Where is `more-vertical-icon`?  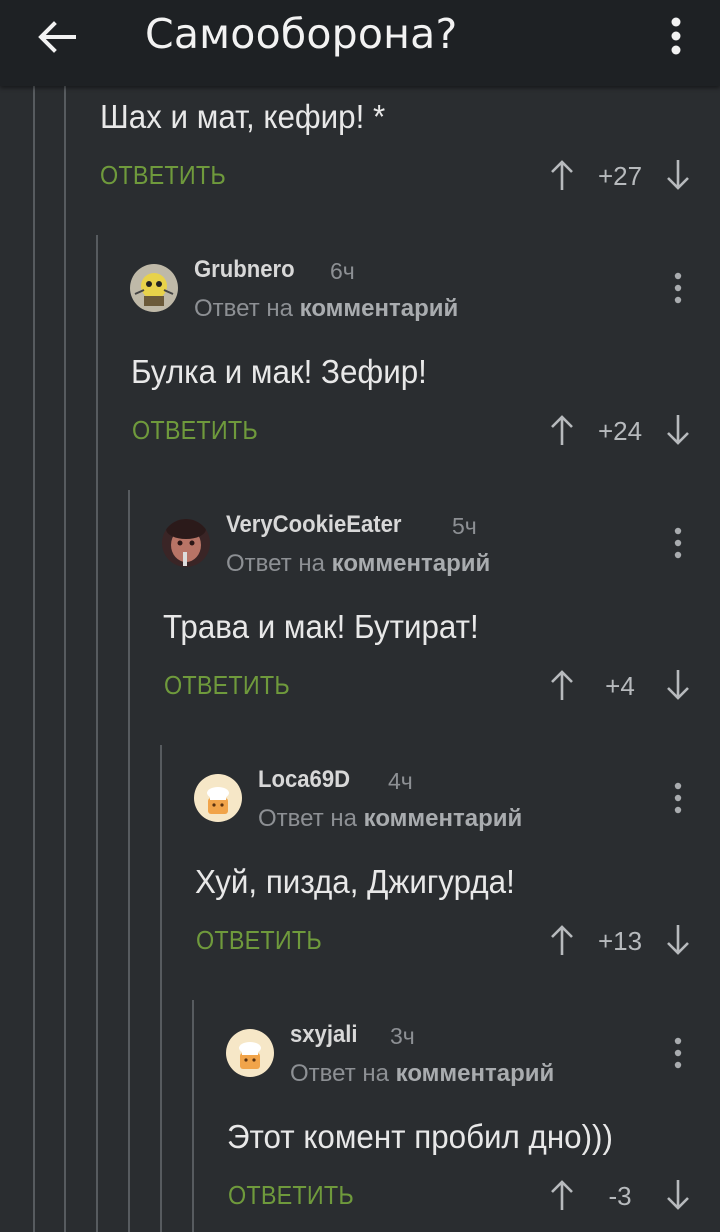 more-vertical-icon is located at coordinates (676, 36).